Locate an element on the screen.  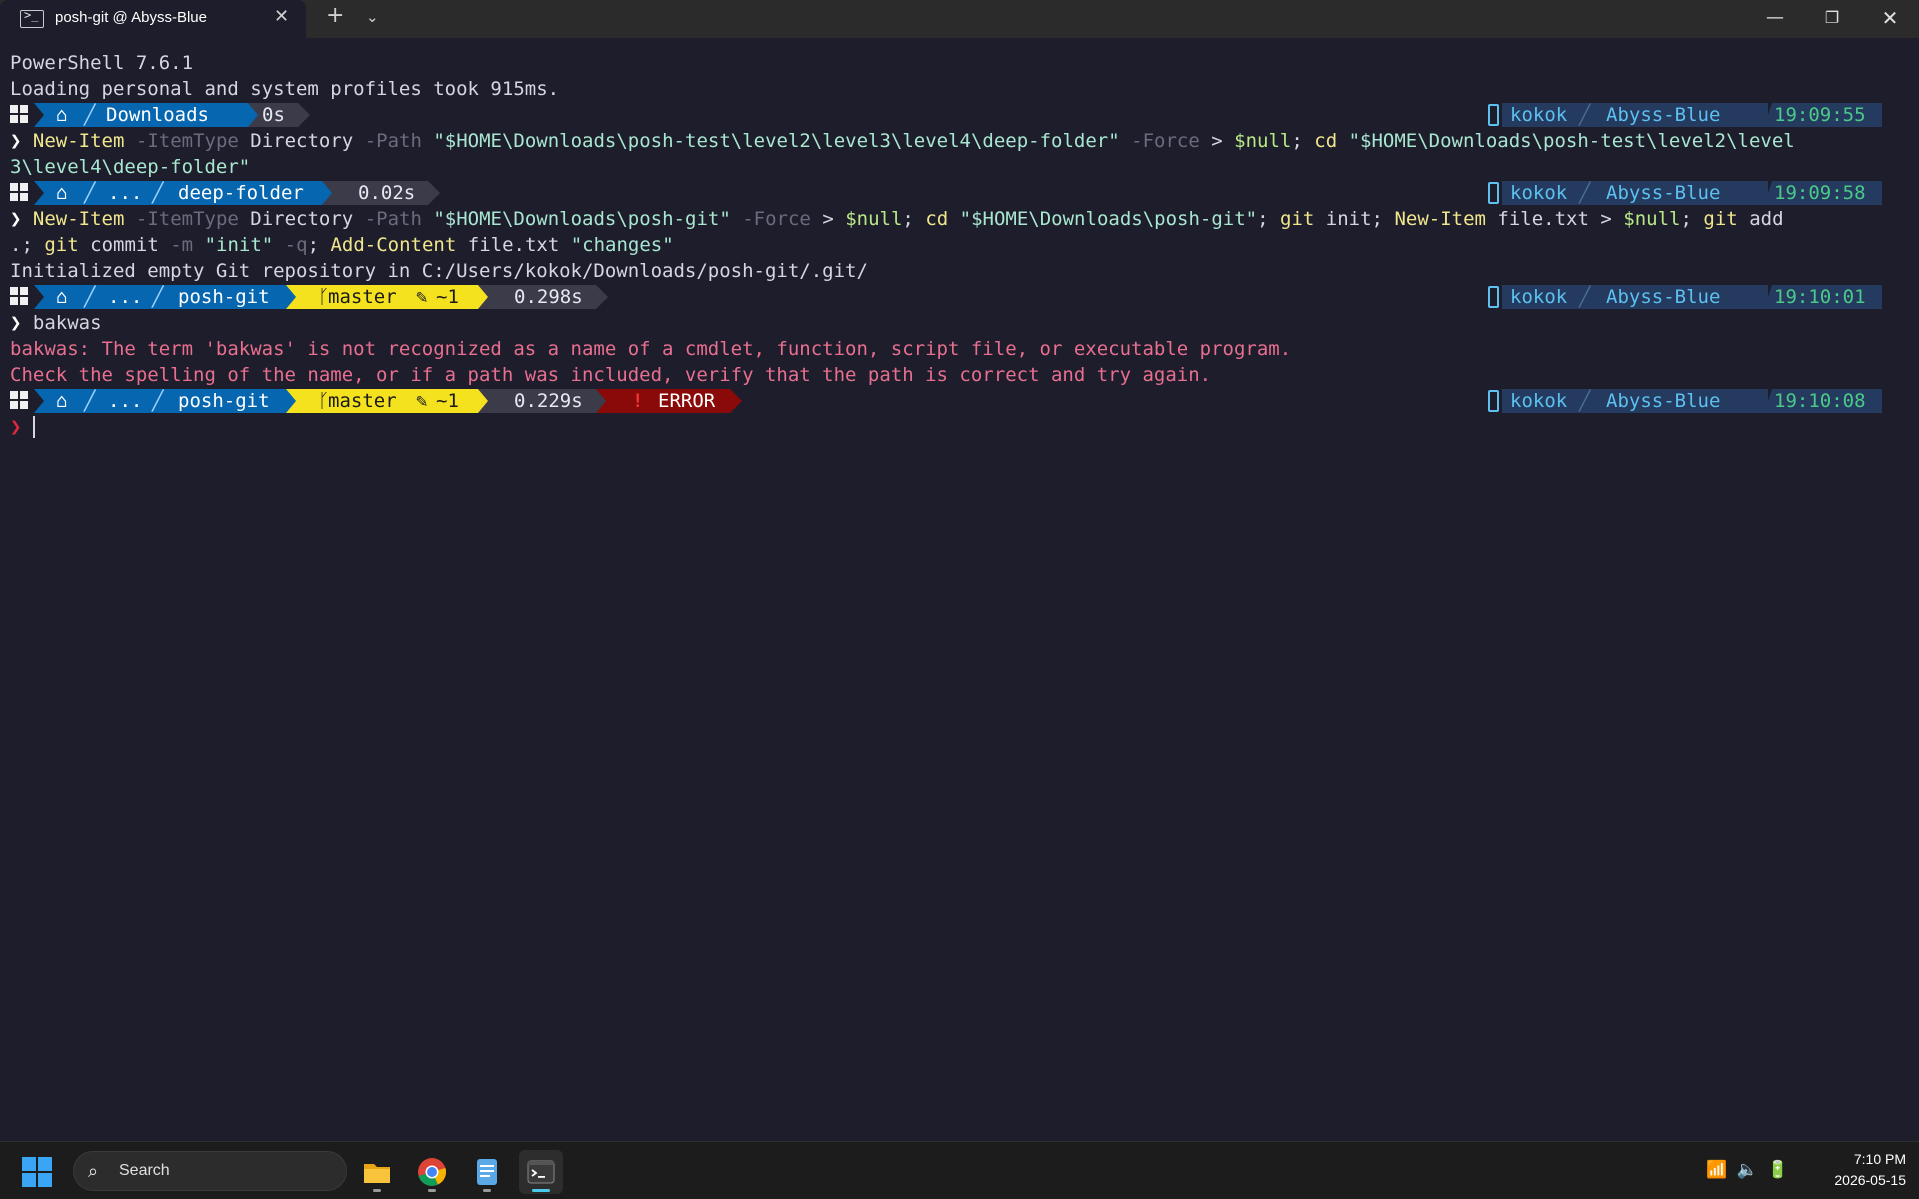
duration-segment: 0.229s is located at coordinates (543, 401).